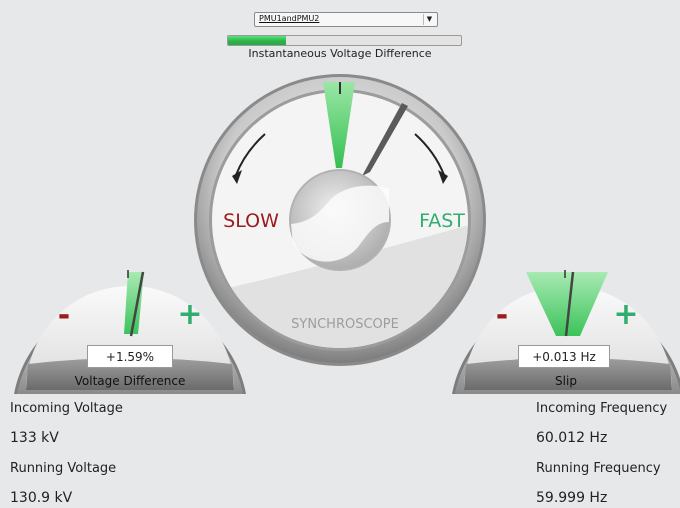 Image resolution: width=680 pixels, height=508 pixels. Describe the element at coordinates (566, 381) in the screenshot. I see `slip-gauge-title: Slip` at that location.